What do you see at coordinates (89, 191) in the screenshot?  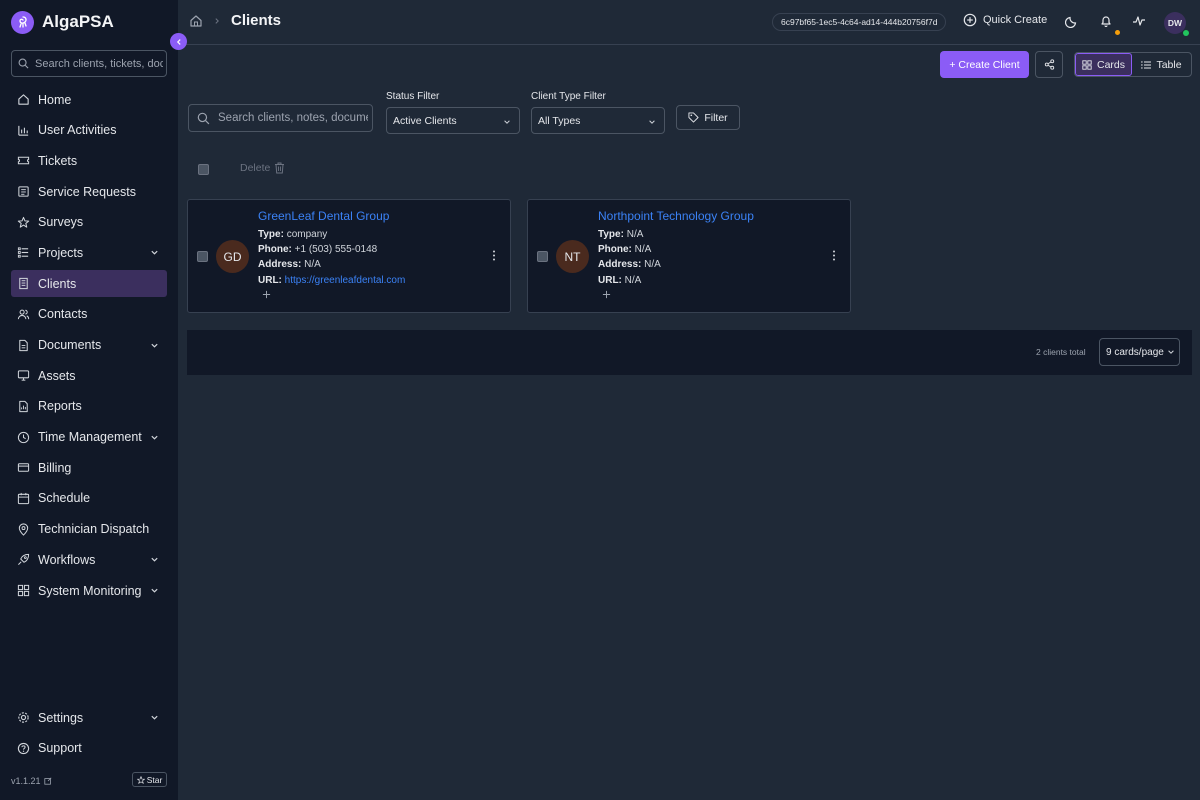 I see `sidebar-item-service-requests: Service Requests` at bounding box center [89, 191].